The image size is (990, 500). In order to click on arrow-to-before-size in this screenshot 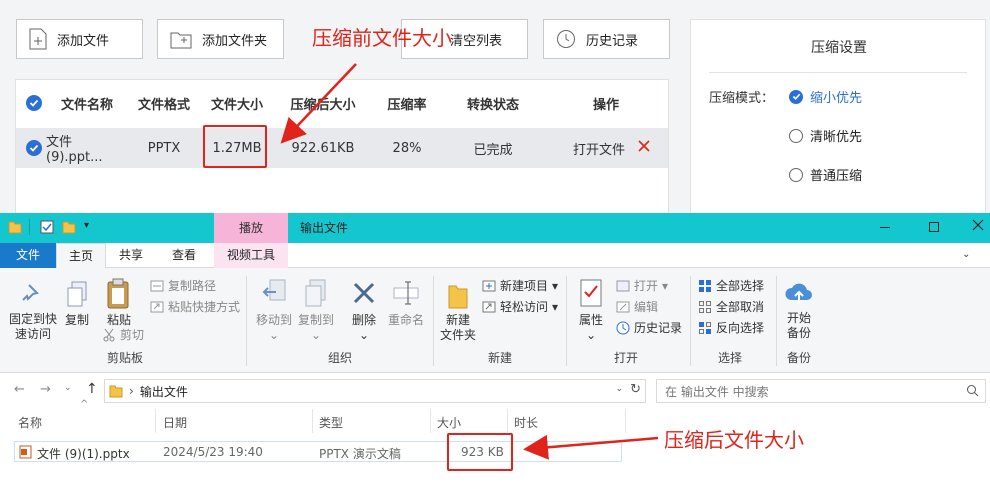, I will do `click(318, 103)`.